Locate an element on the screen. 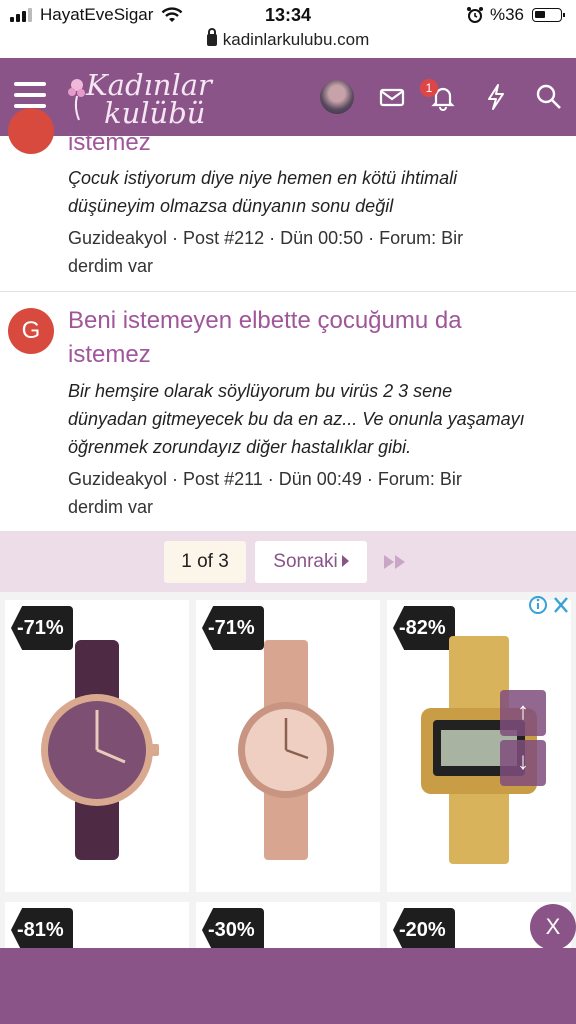 The image size is (576, 1024). fast-forward-icon is located at coordinates (396, 562).